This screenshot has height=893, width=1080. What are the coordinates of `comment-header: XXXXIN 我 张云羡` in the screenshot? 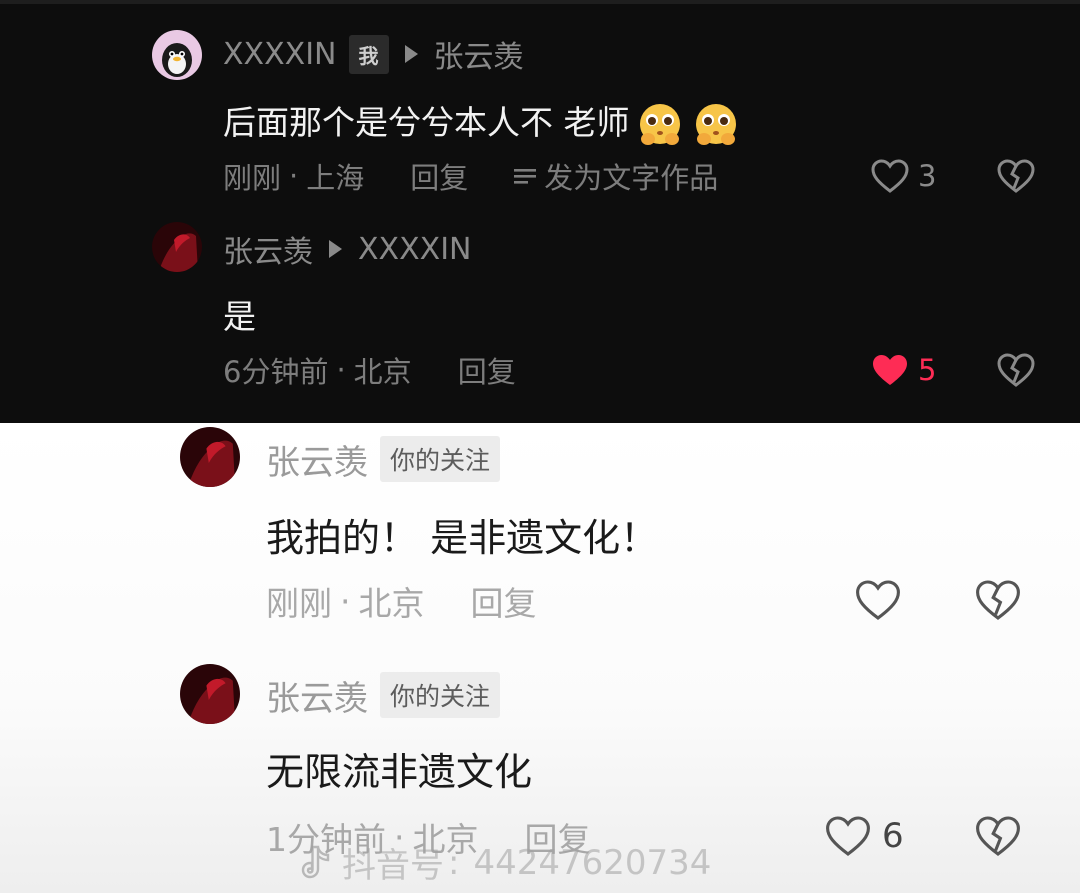 It's located at (373, 54).